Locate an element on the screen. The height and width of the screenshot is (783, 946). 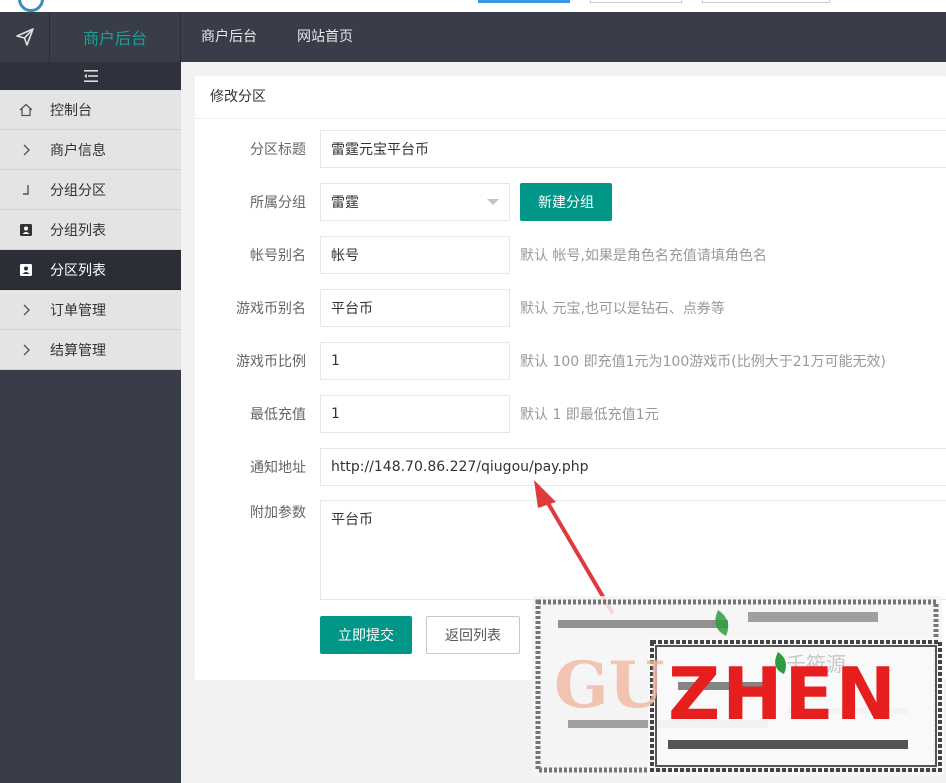
corner-icon is located at coordinates (26, 190).